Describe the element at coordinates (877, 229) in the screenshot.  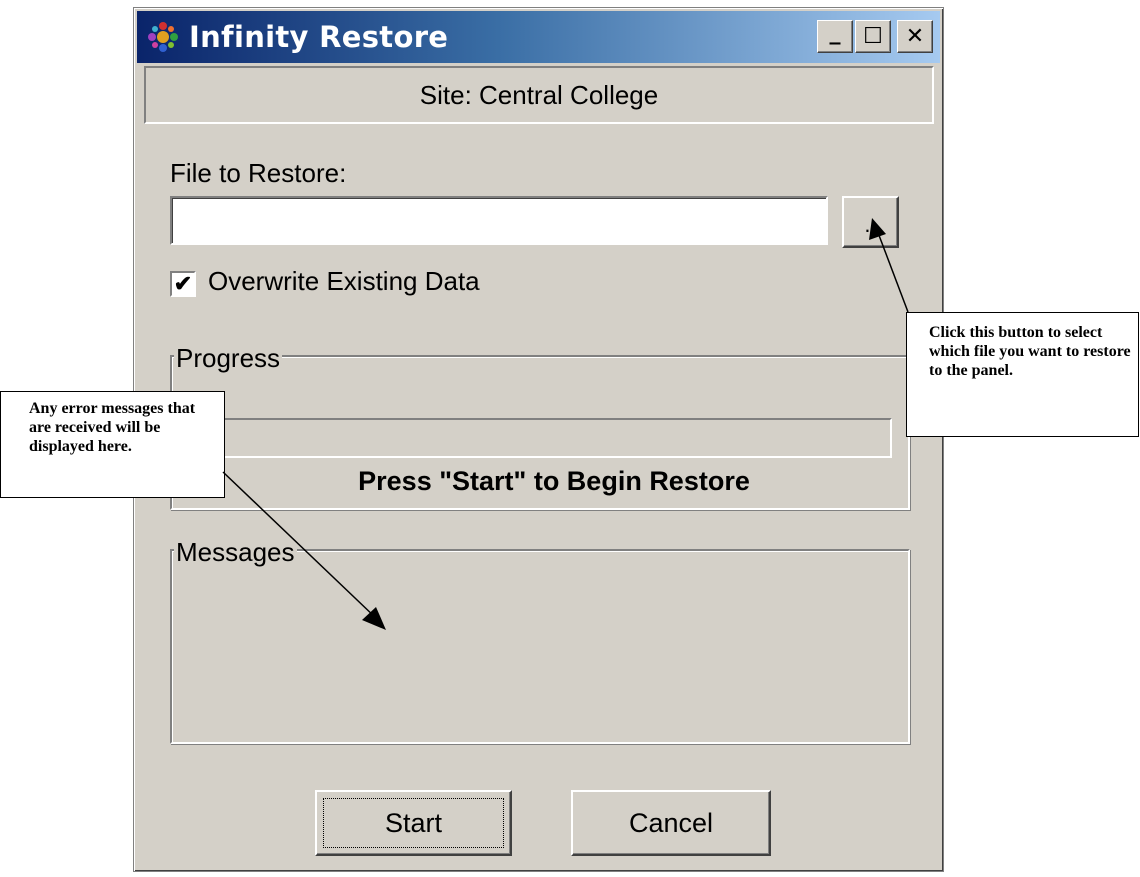
I see `browse-arrow-head` at that location.